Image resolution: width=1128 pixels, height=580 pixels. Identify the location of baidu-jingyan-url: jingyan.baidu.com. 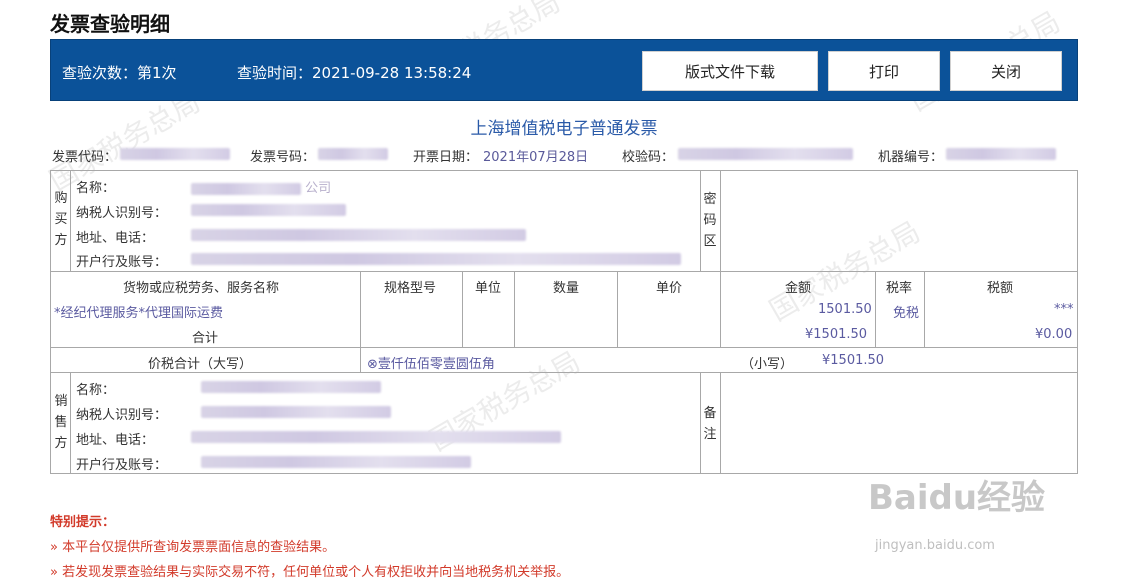
(935, 545).